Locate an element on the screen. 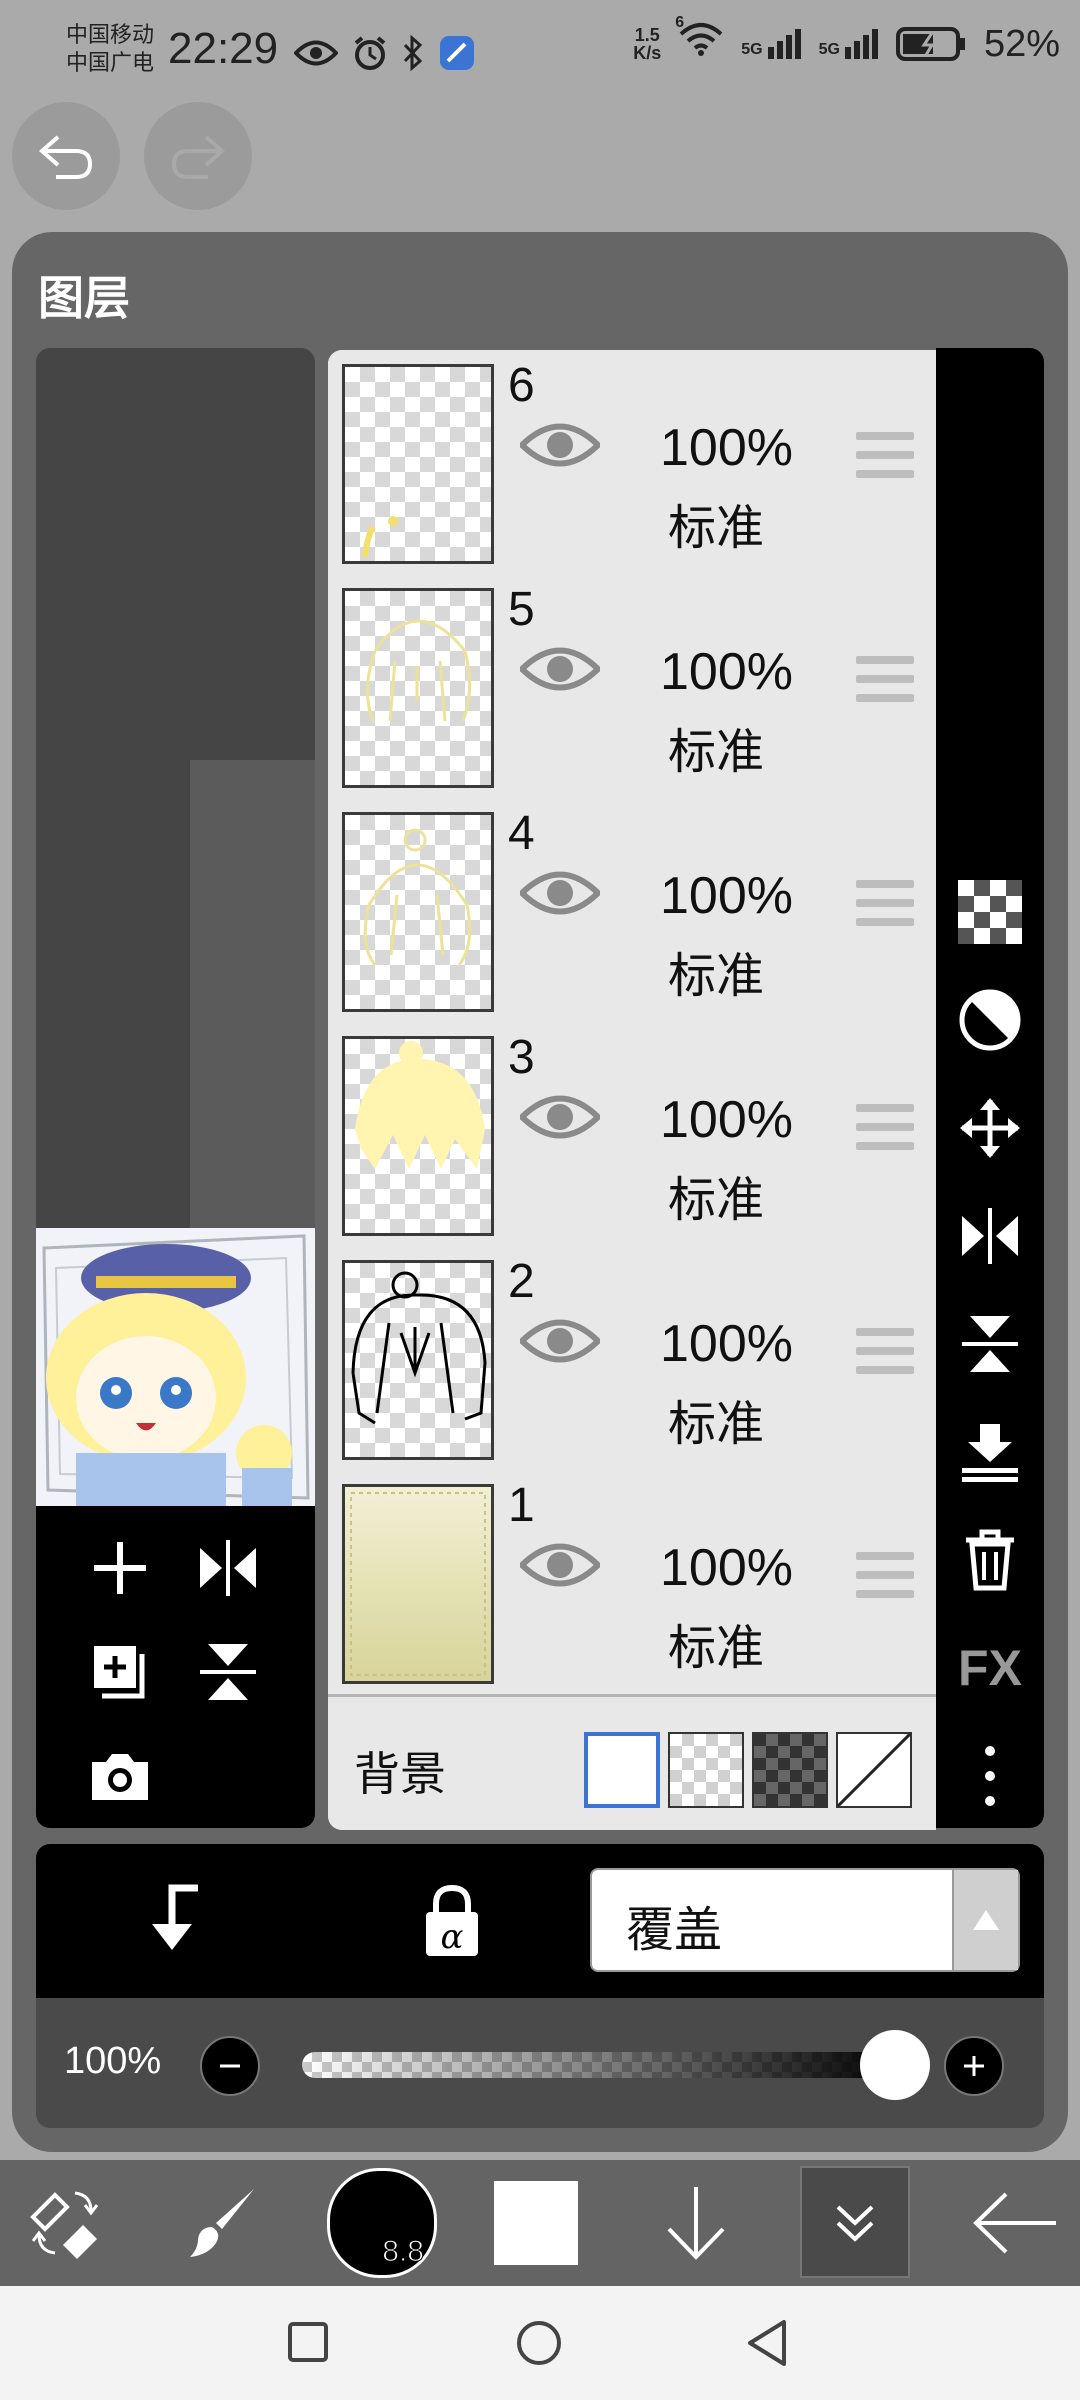  collapse-panel-button is located at coordinates (855, 2222).